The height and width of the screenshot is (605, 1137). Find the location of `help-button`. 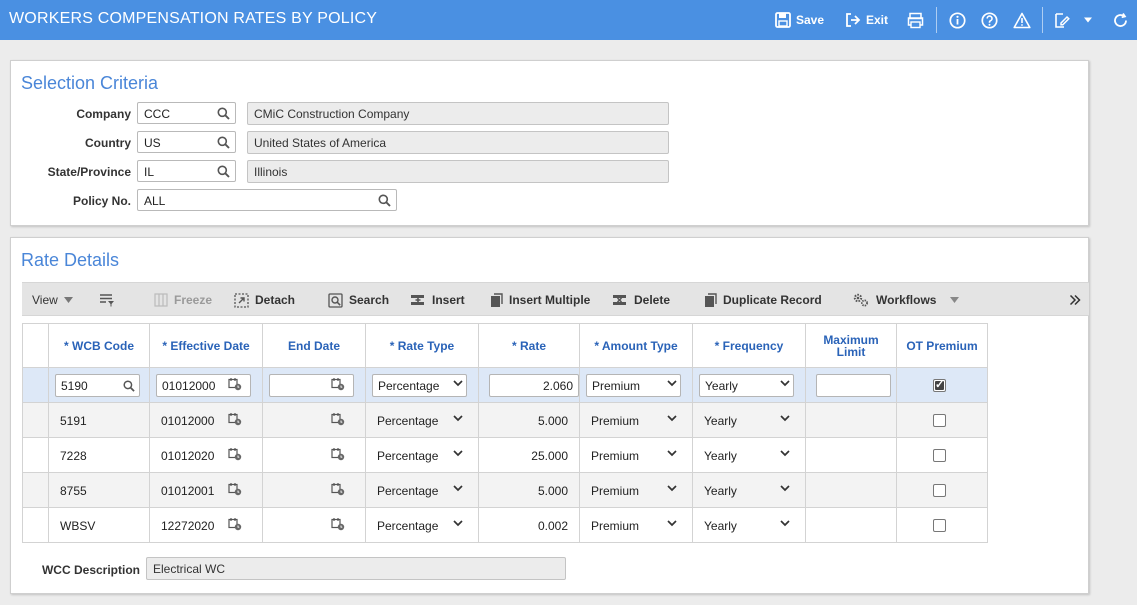

help-button is located at coordinates (989, 20).